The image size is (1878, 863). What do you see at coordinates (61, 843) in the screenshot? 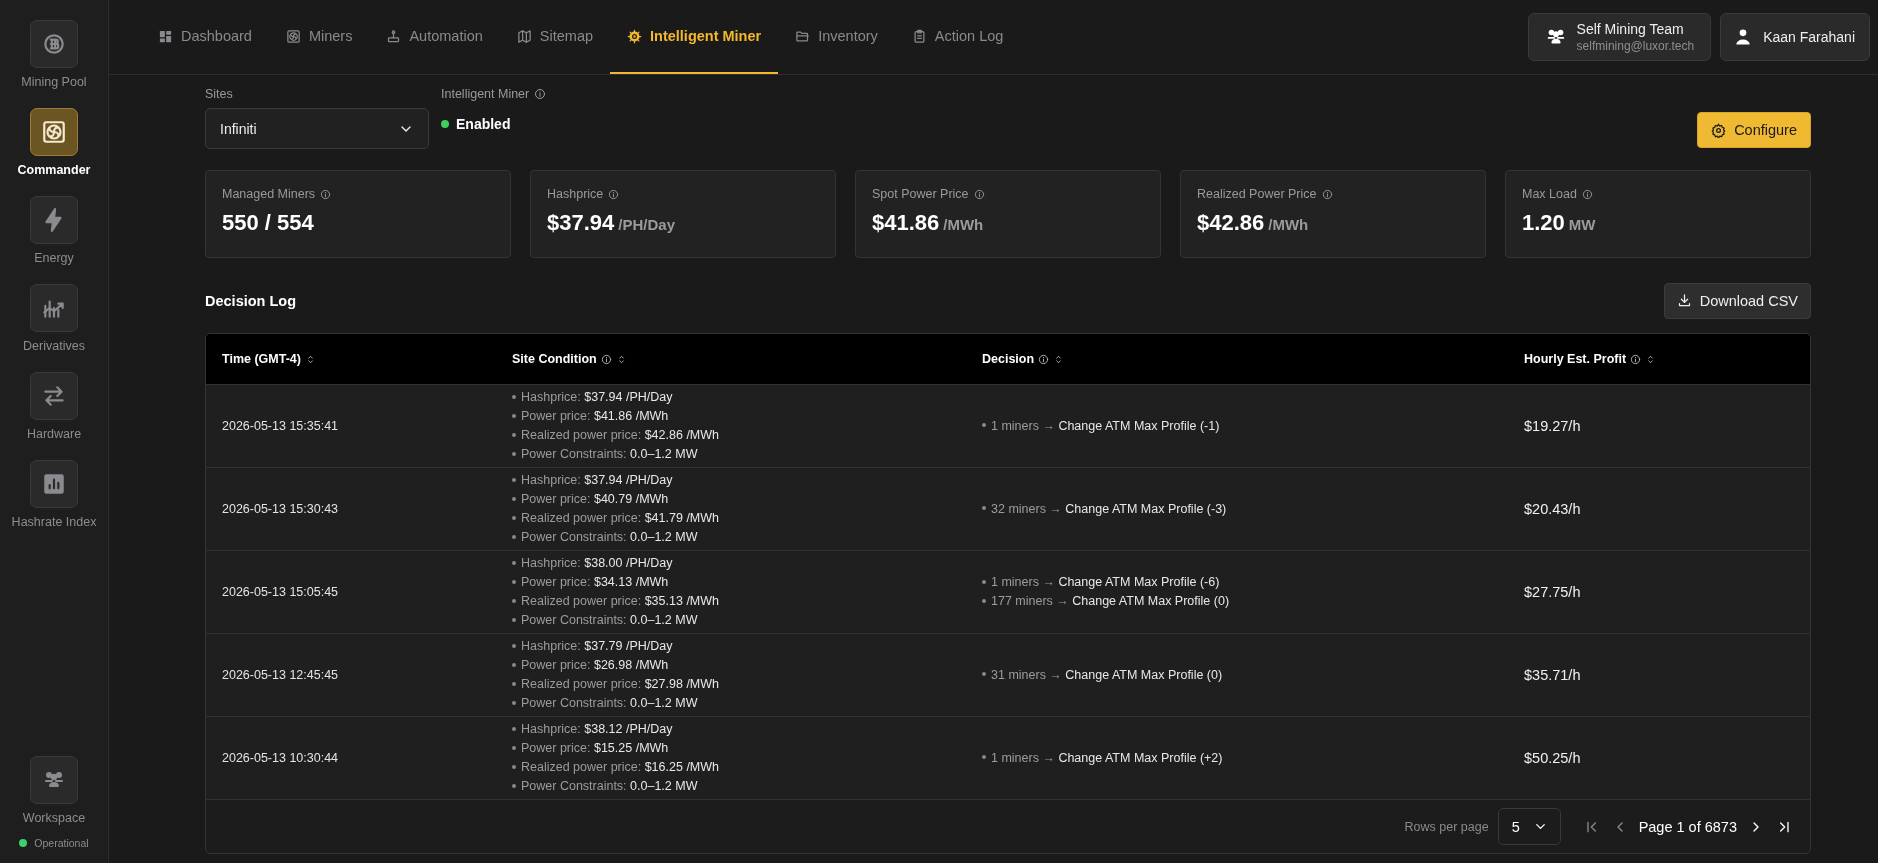
I see `status-label: Operational` at bounding box center [61, 843].